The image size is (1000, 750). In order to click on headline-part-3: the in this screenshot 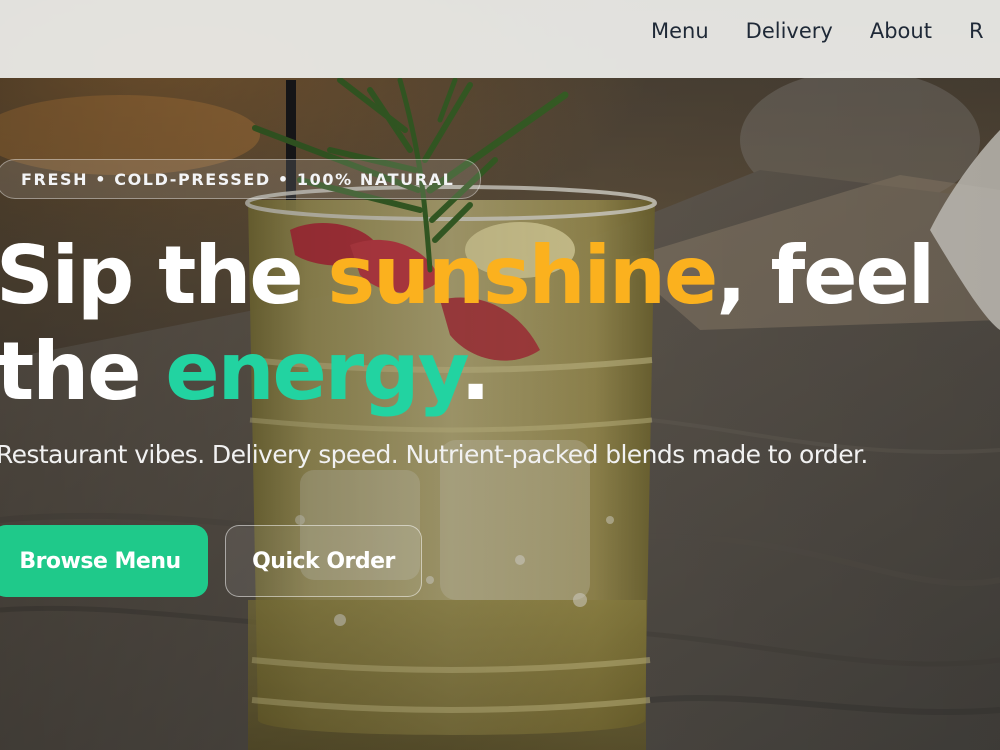, I will do `click(83, 371)`.